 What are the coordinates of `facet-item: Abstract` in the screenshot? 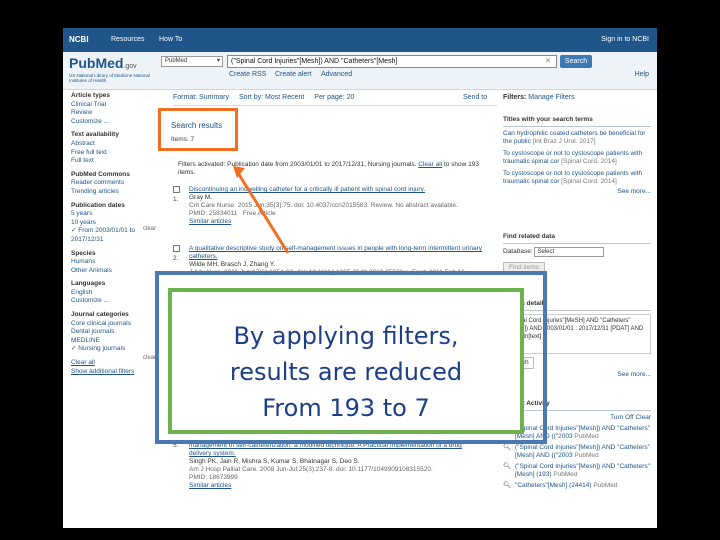 It's located at (116, 144).